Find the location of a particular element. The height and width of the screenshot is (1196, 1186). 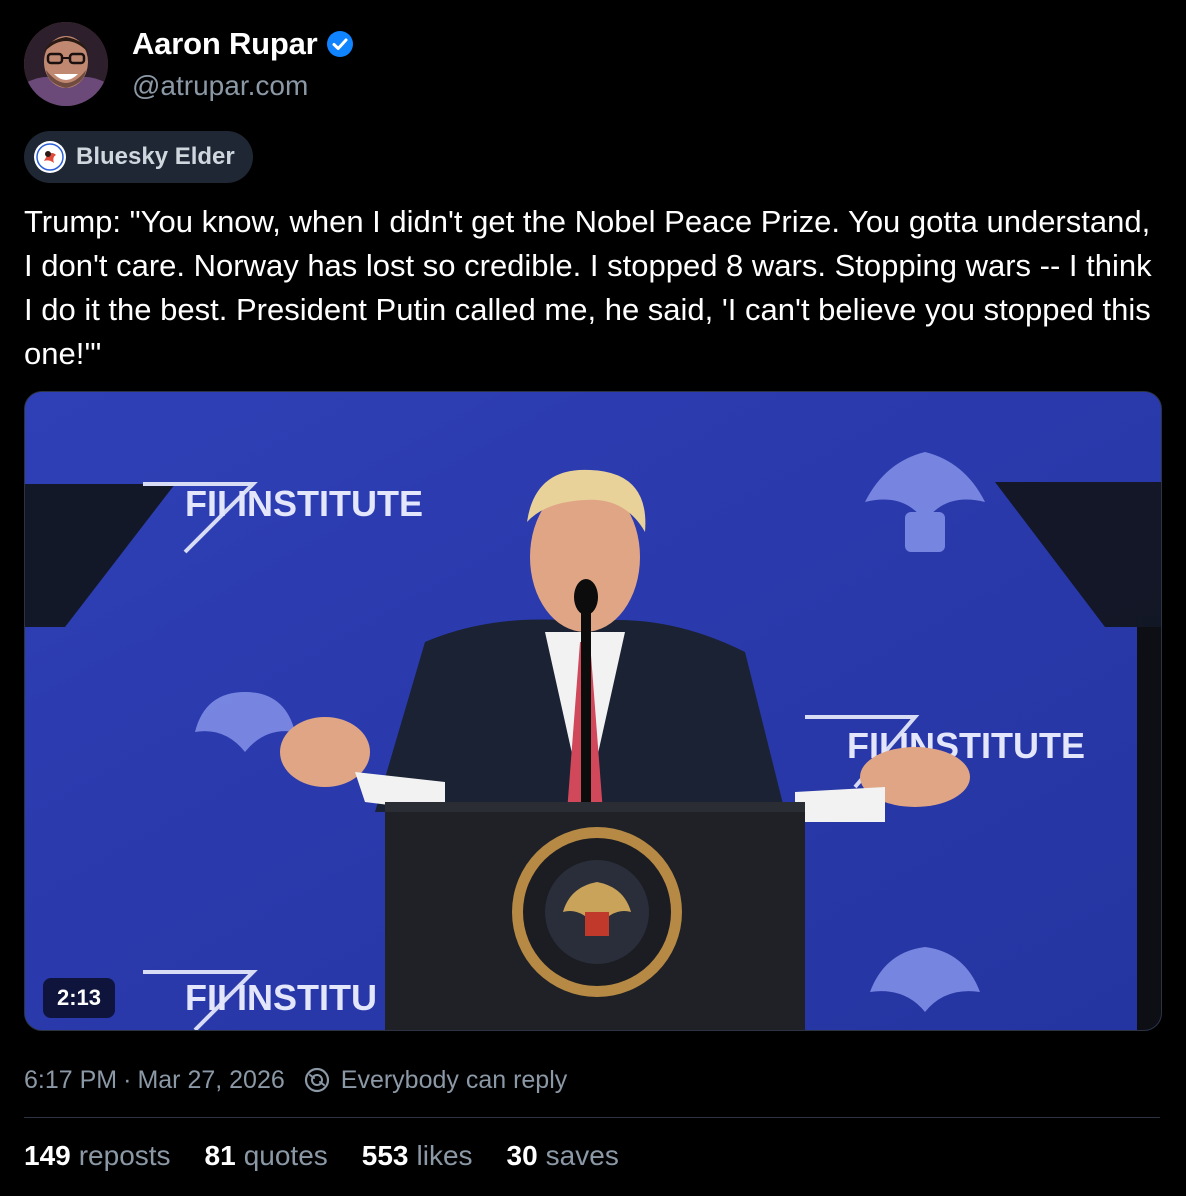

stat-quotes: 81 quotes is located at coordinates (266, 1156).